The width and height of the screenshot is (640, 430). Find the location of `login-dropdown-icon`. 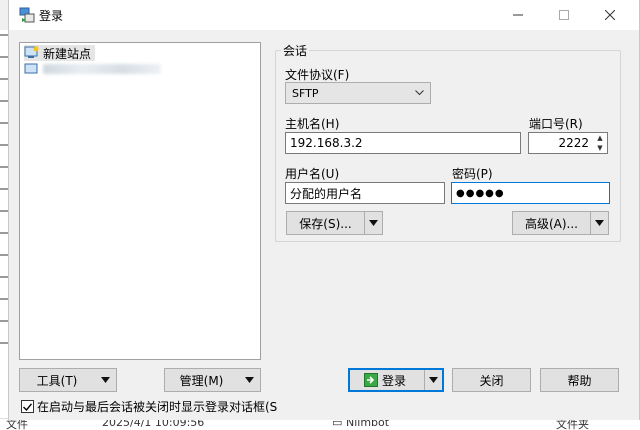

login-dropdown-icon is located at coordinates (433, 380).